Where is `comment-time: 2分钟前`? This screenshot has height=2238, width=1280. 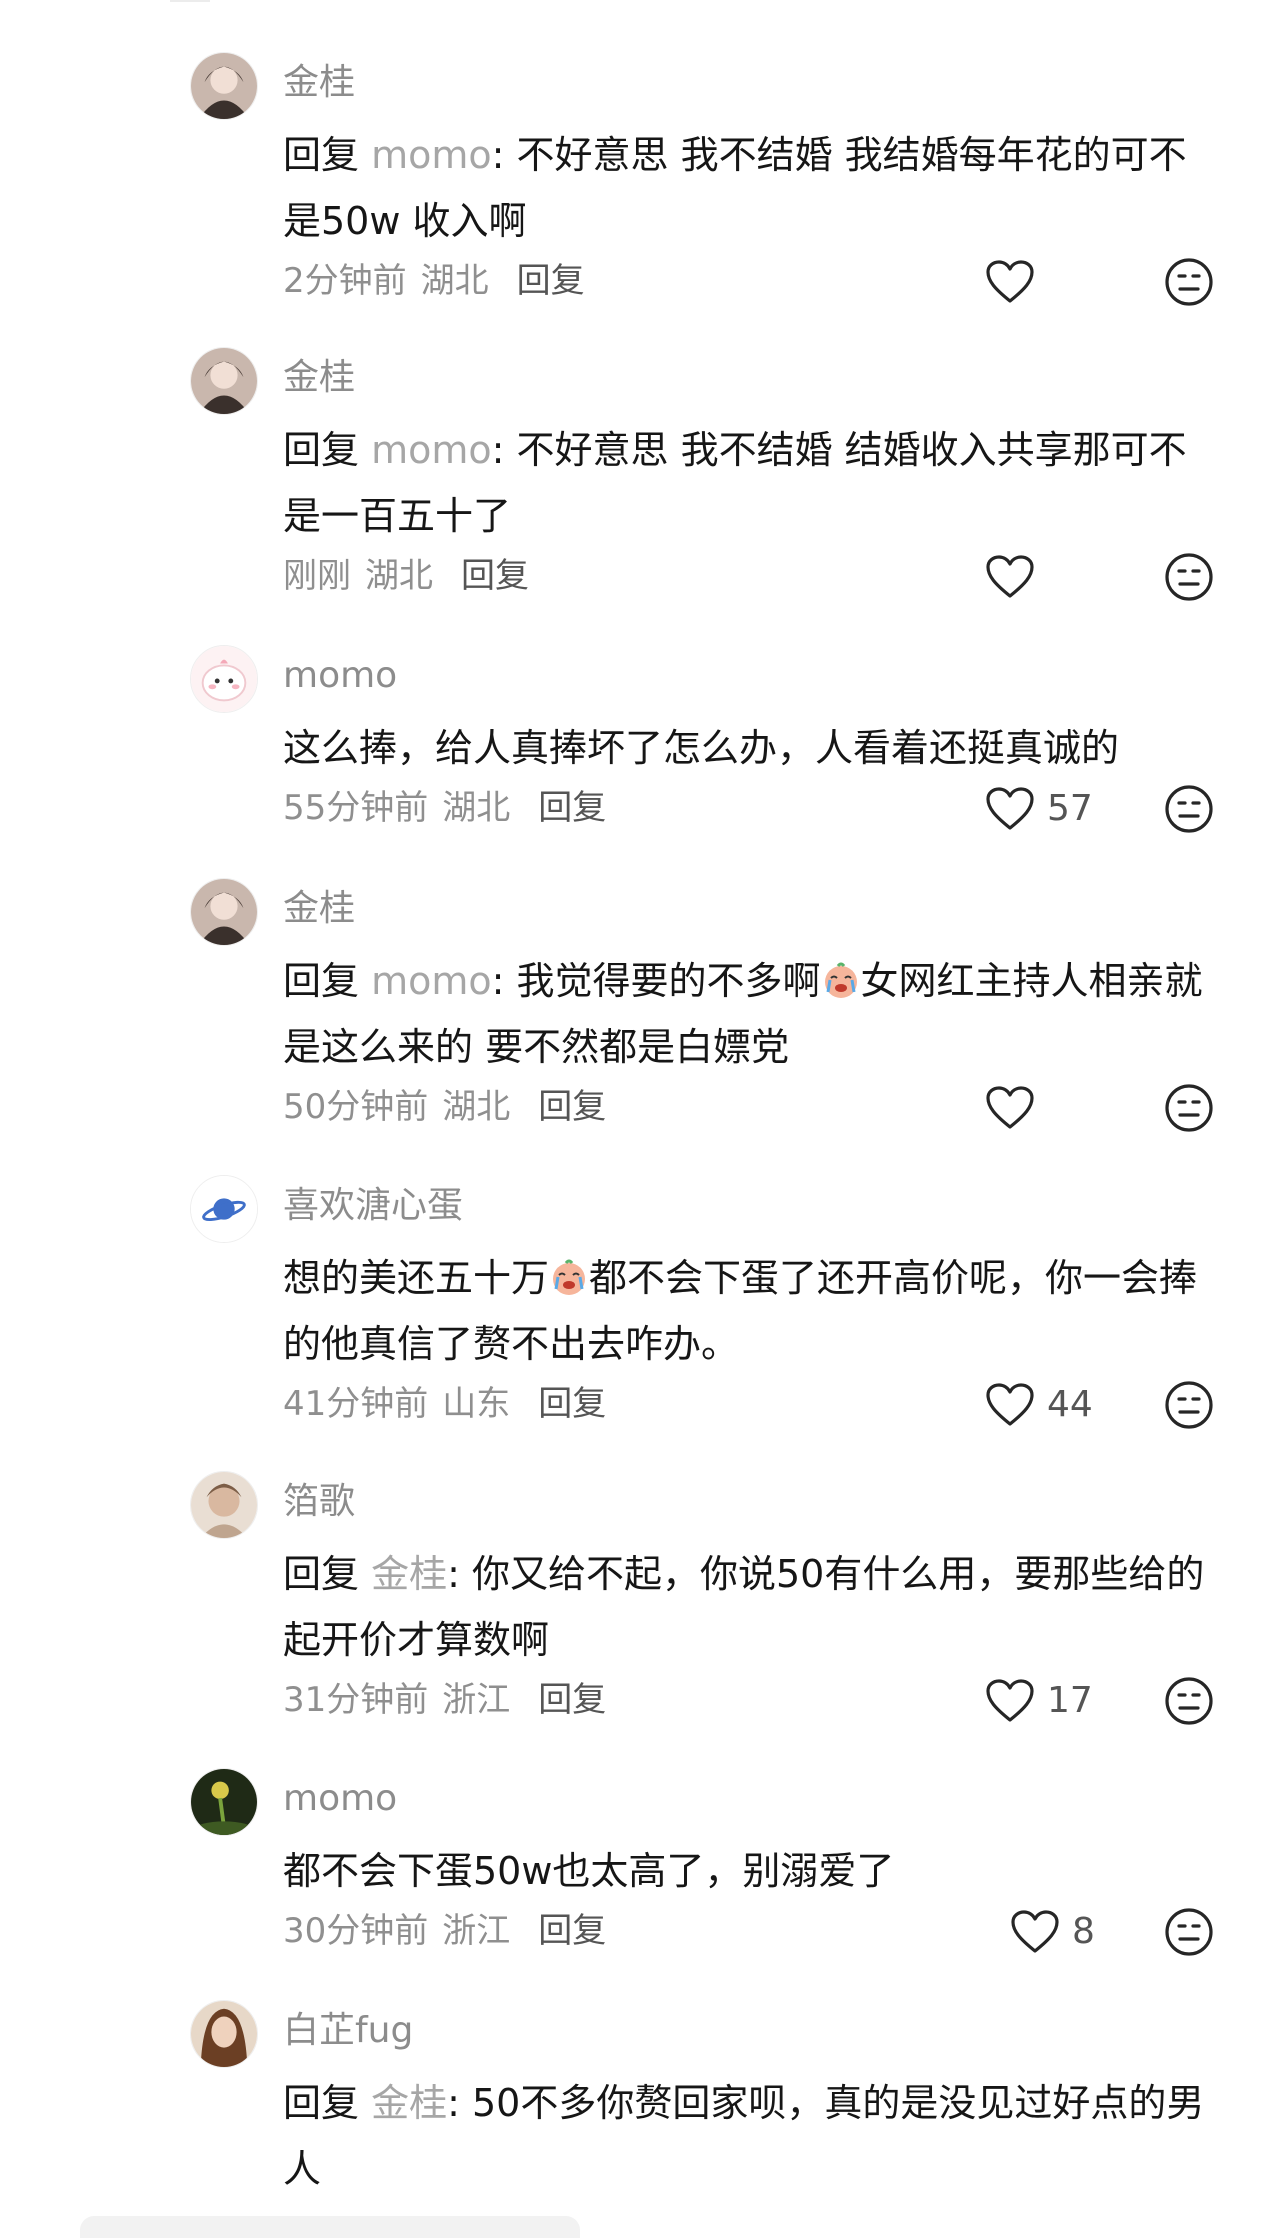 comment-time: 2分钟前 is located at coordinates (345, 281).